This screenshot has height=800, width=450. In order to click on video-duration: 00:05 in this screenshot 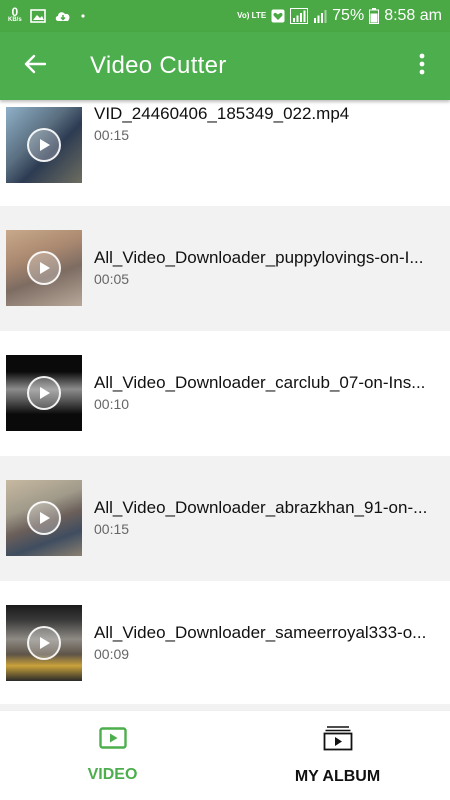, I will do `click(112, 279)`.